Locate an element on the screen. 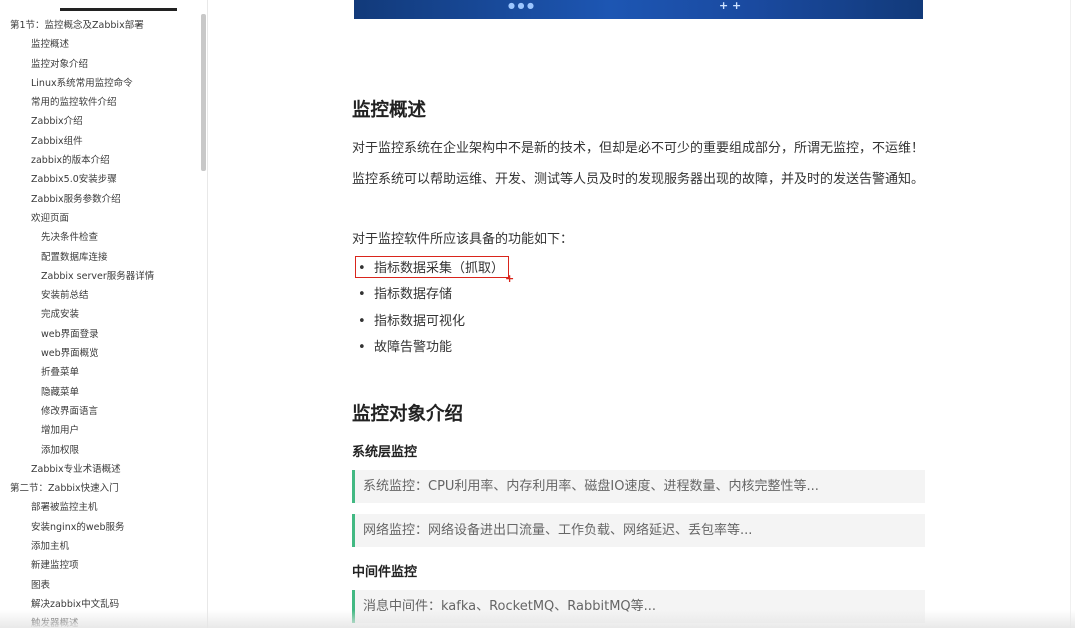 The image size is (1075, 628). sidebar-item: 添加权限 is located at coordinates (100, 450).